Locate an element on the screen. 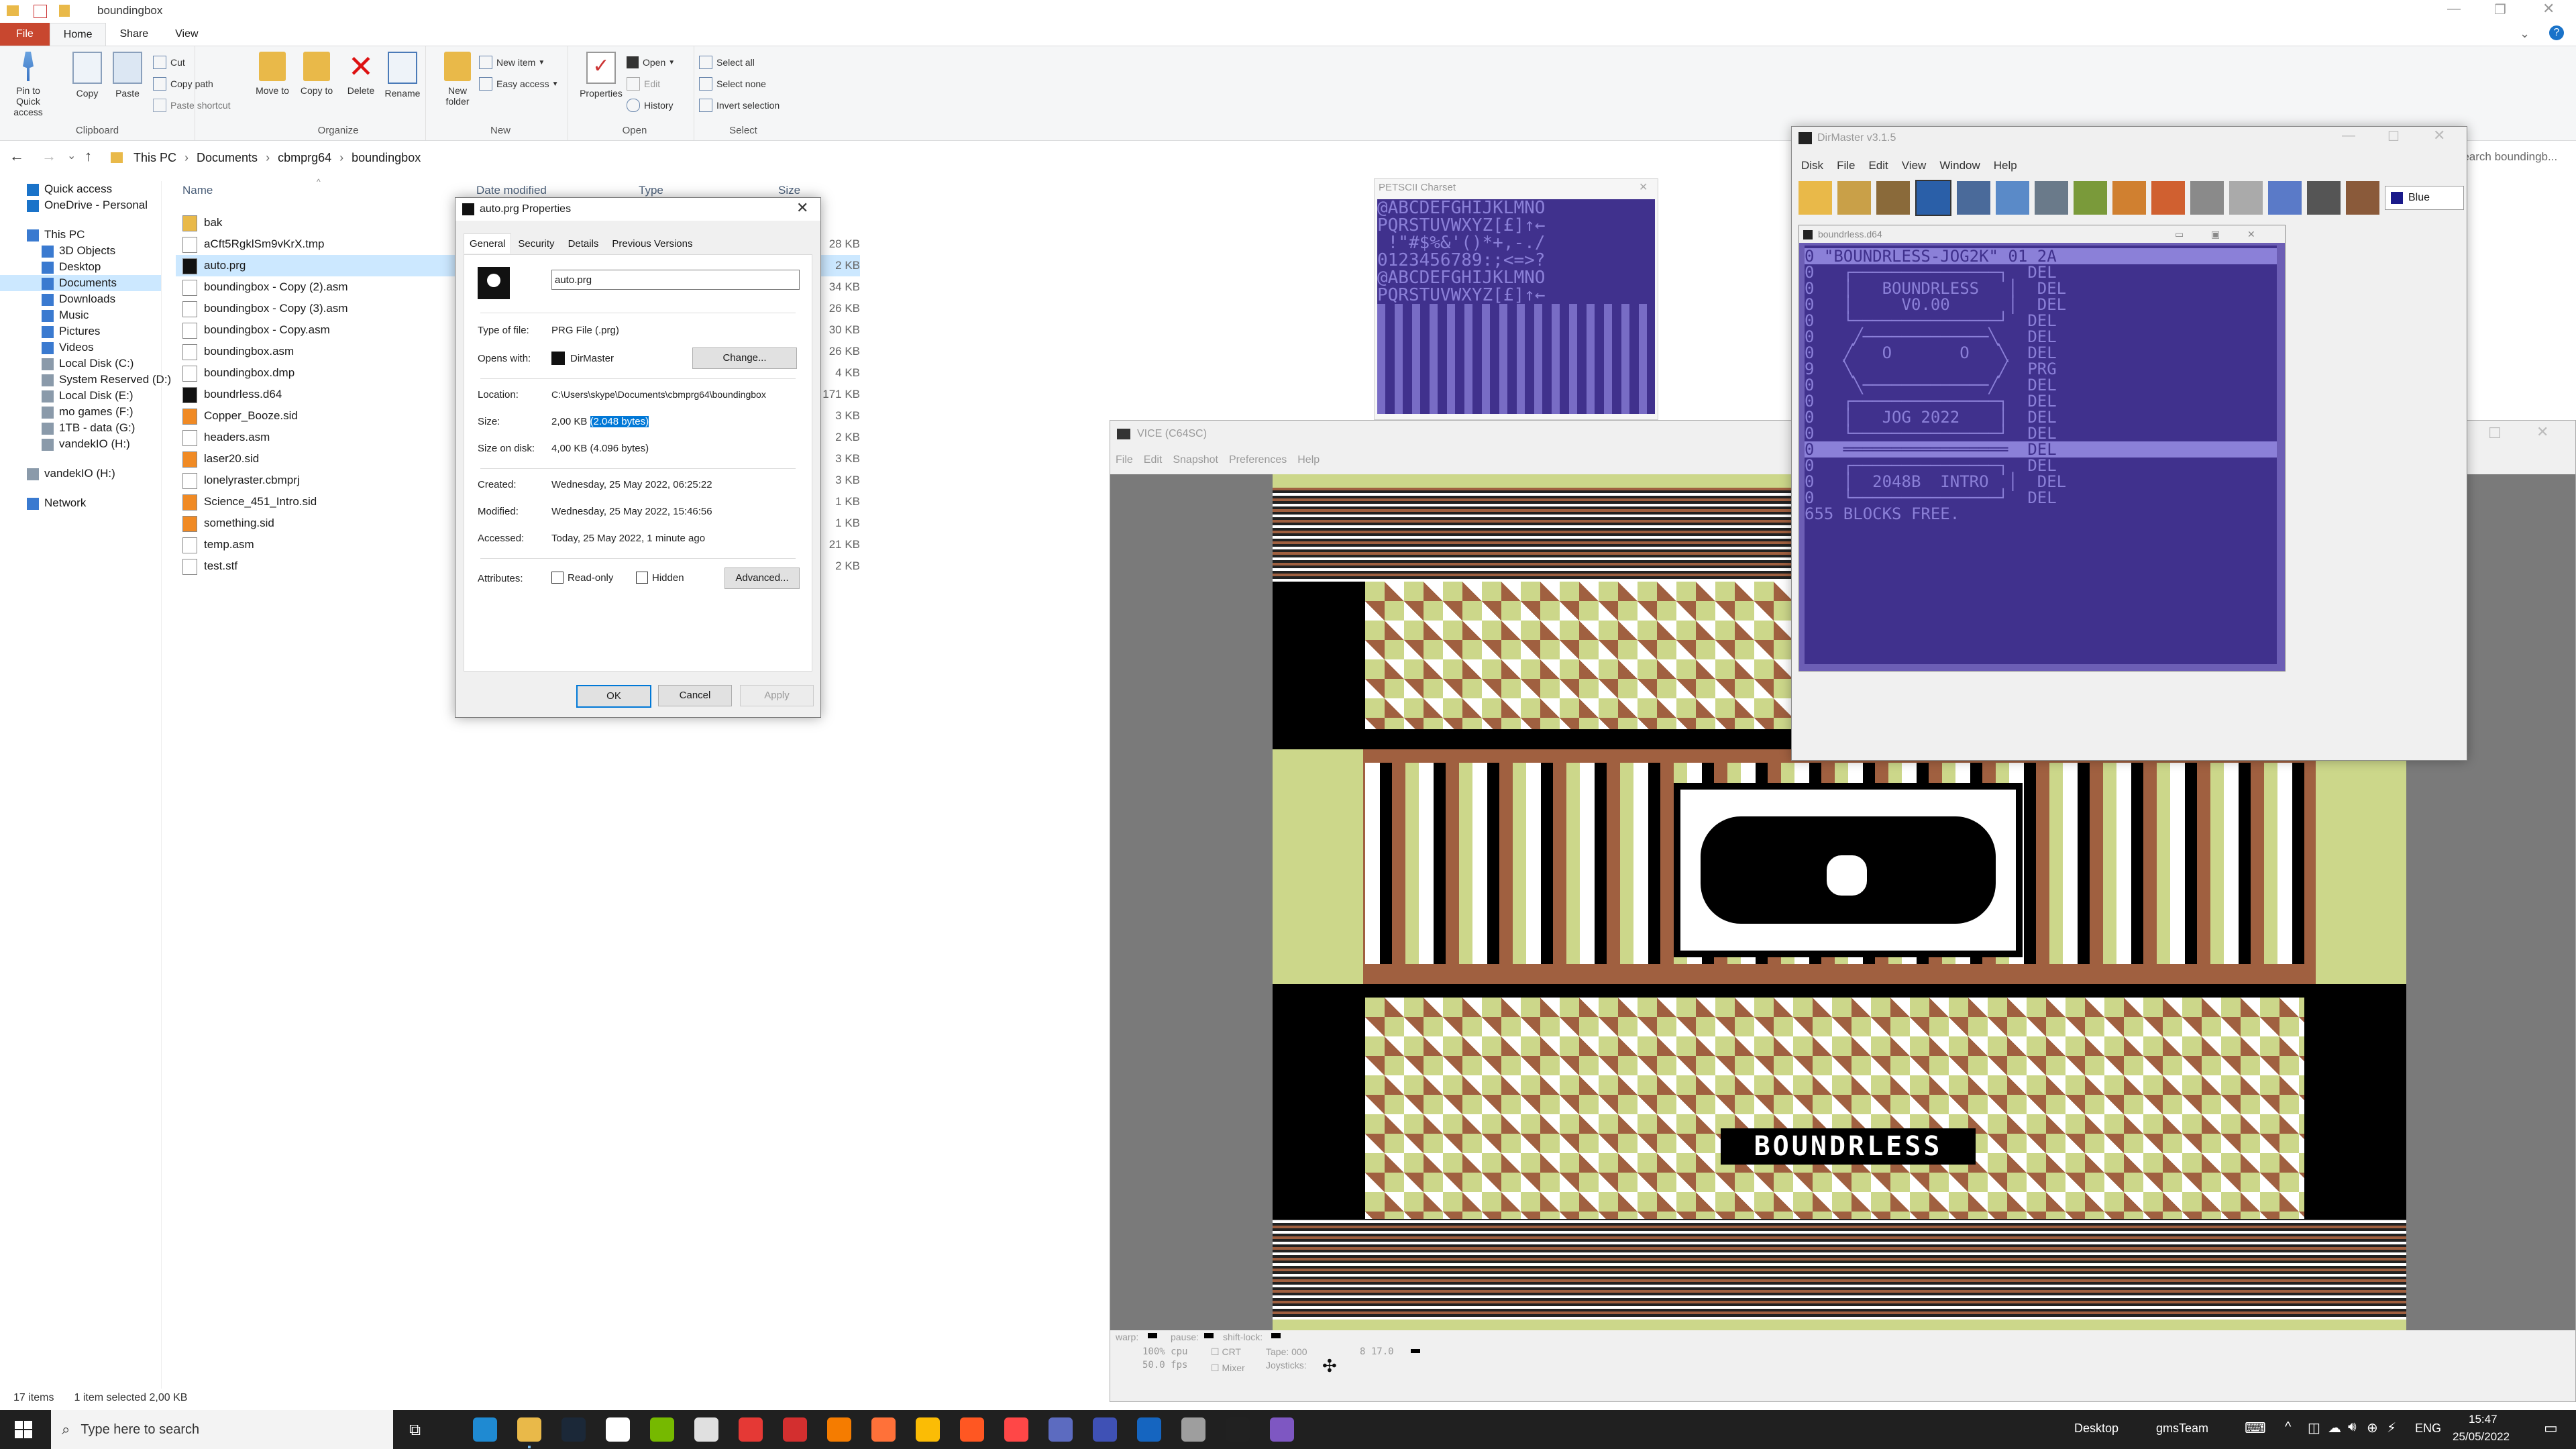 The width and height of the screenshot is (2576, 1449). disk-image-icon is located at coordinates (2246, 198).